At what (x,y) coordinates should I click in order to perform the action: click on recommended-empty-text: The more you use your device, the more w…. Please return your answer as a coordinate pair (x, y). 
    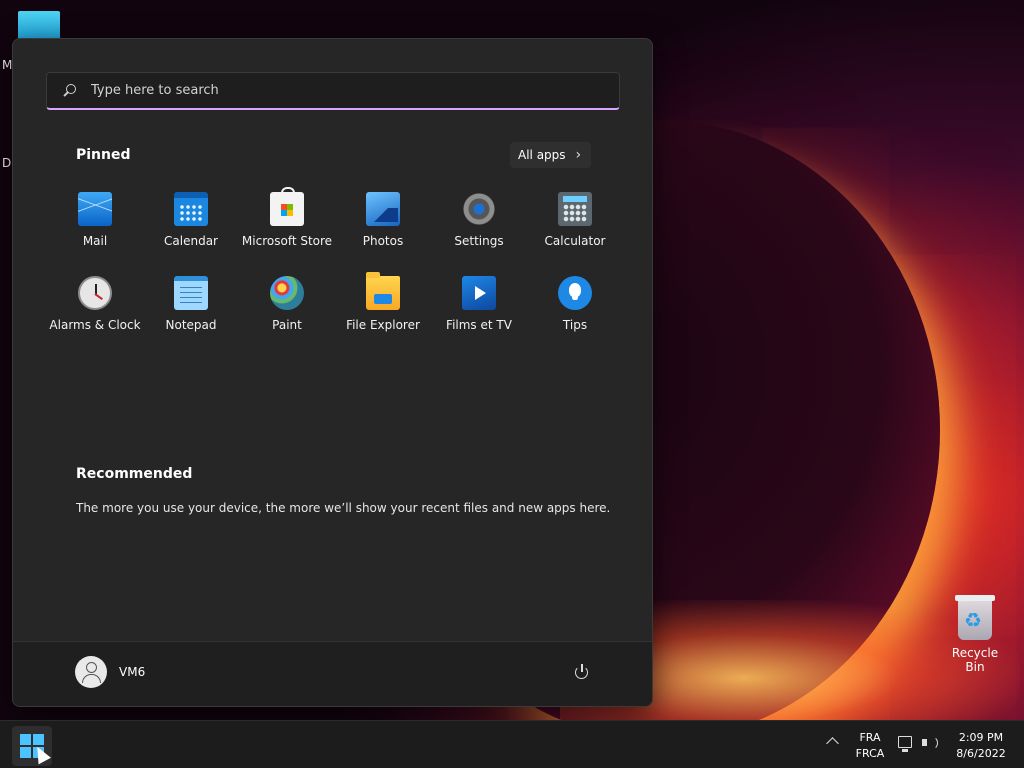
    Looking at the image, I should click on (343, 508).